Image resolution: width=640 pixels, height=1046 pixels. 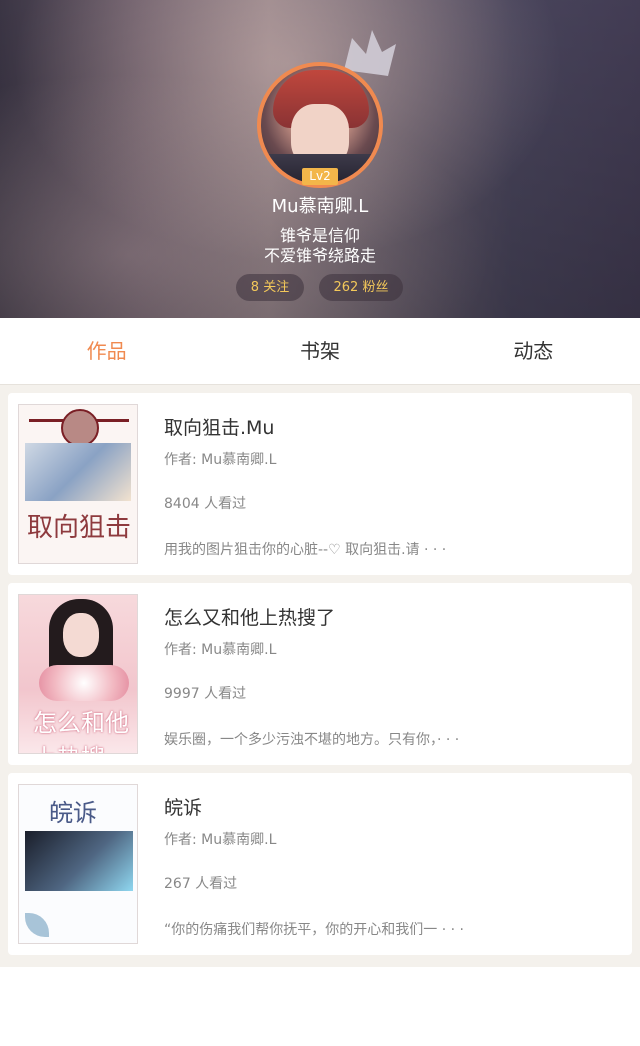 I want to click on work-title: 取向狙击.Mu, so click(x=219, y=426).